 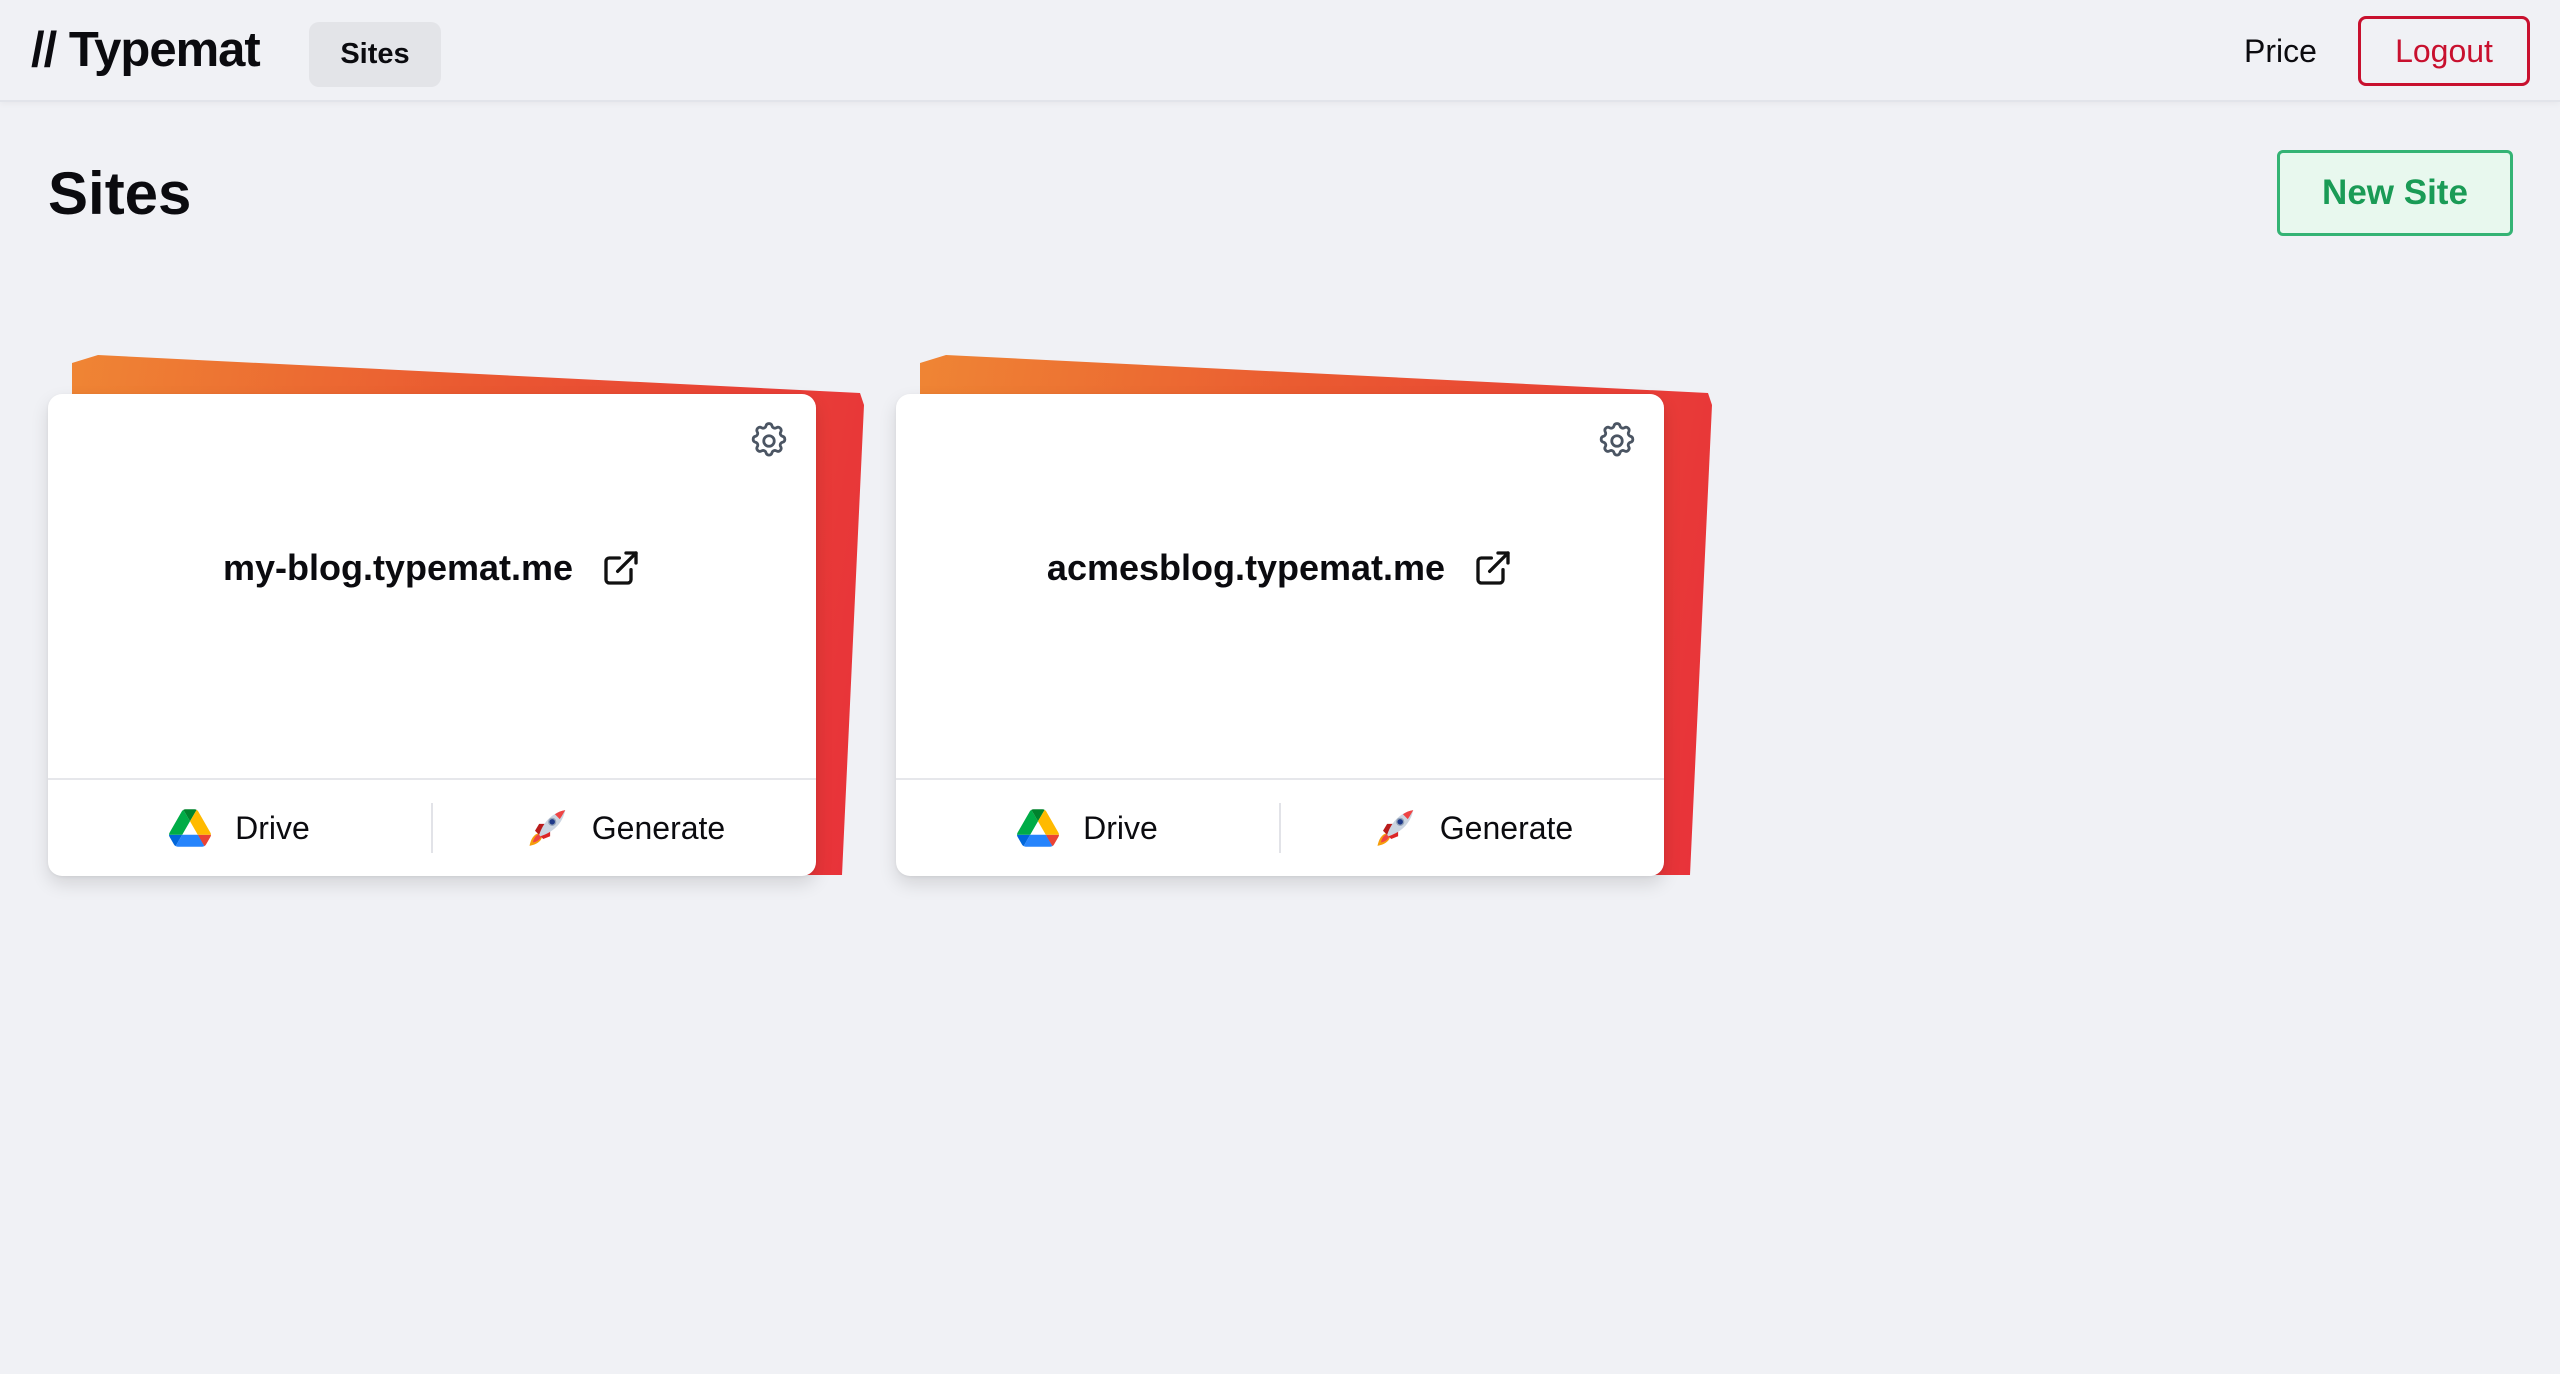 I want to click on page-title: Sites, so click(x=120, y=193).